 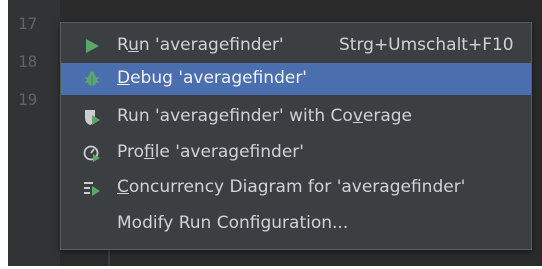 I want to click on run-play-icon, so click(x=92, y=46).